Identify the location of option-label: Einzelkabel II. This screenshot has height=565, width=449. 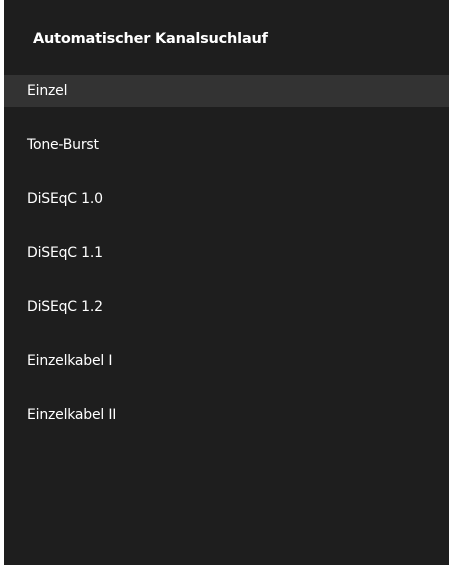
(72, 415).